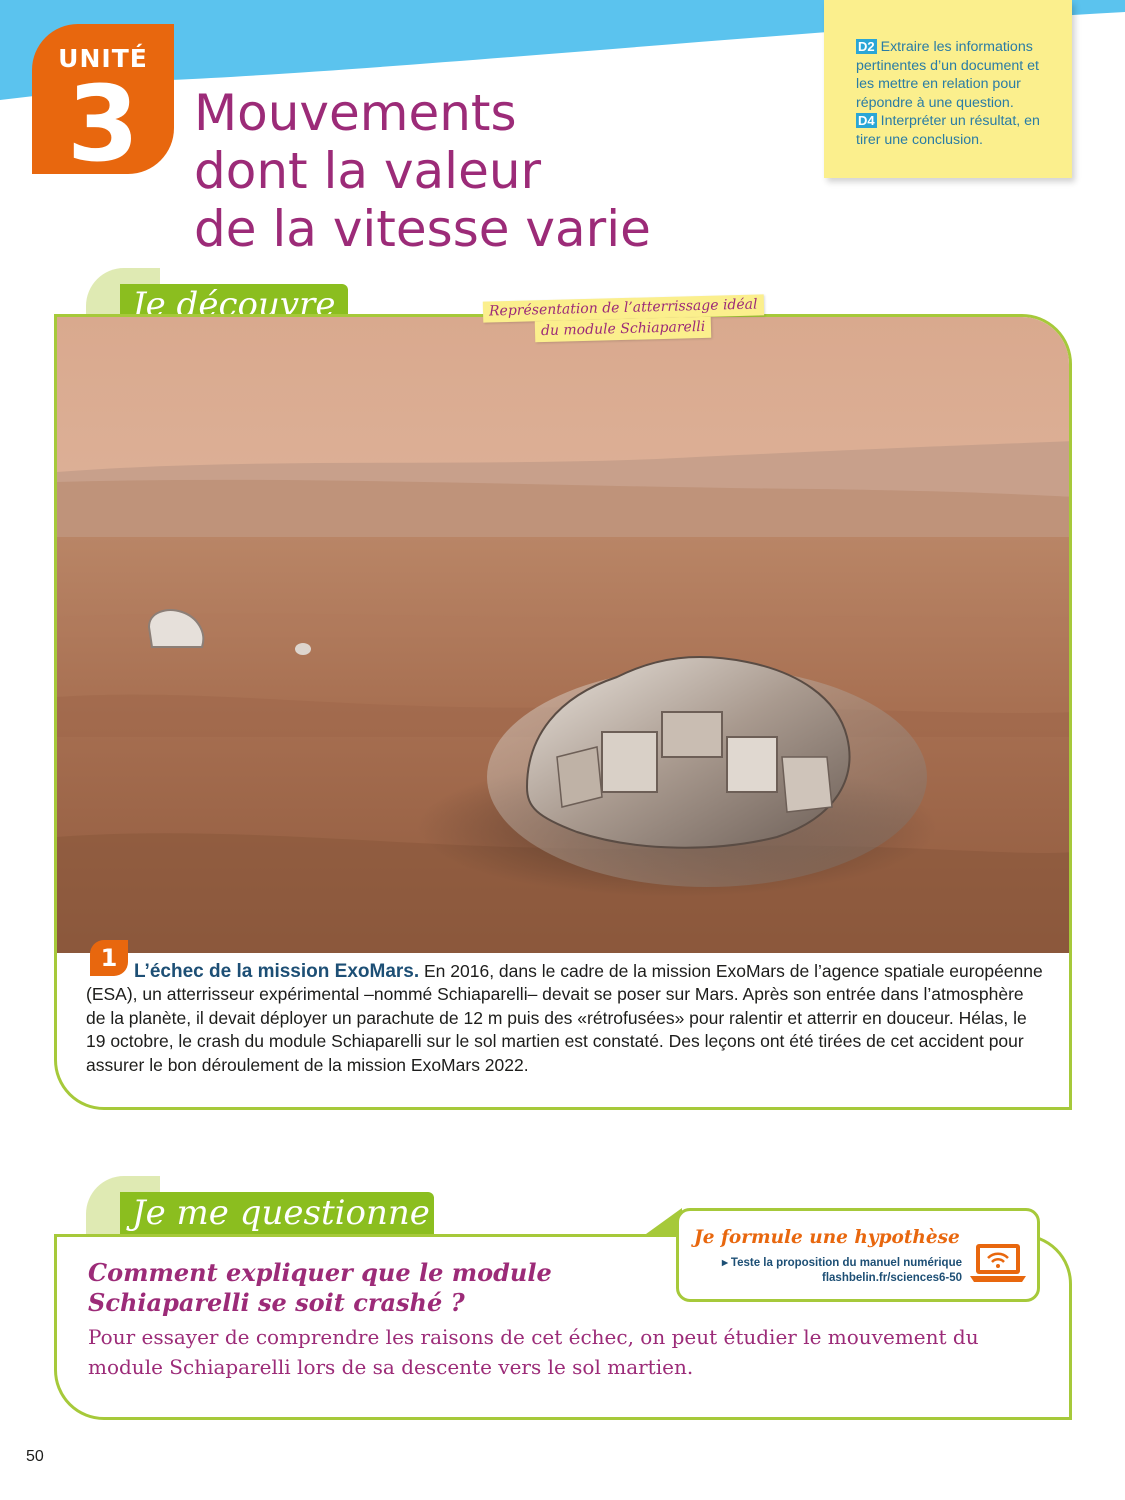 The width and height of the screenshot is (1125, 1500). Describe the element at coordinates (831, 1278) in the screenshot. I see `hypothesis-link: flashbelin.fr/sciences6-50` at that location.